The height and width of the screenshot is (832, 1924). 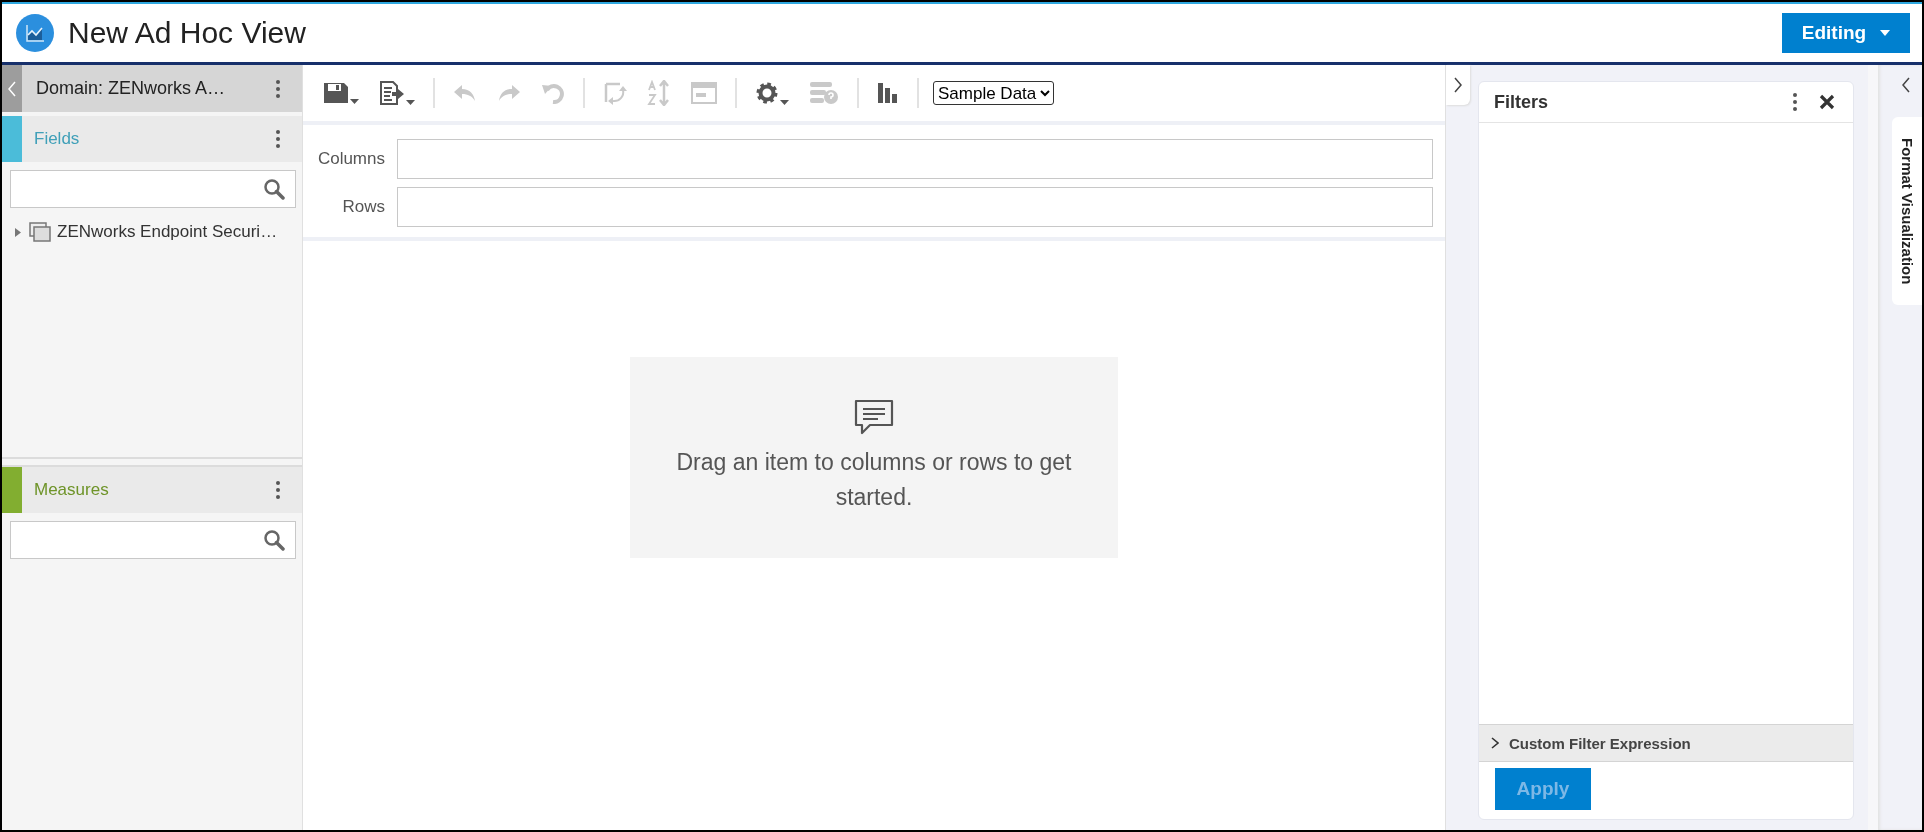 What do you see at coordinates (509, 93) in the screenshot?
I see `redo-icon` at bounding box center [509, 93].